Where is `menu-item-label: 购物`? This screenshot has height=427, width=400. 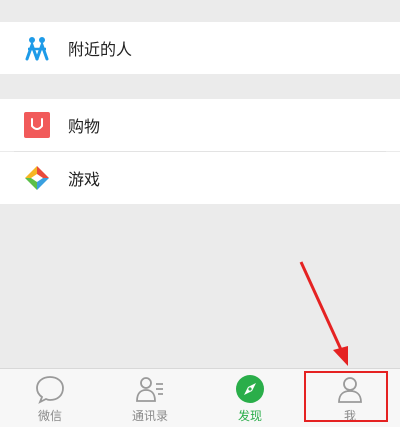 menu-item-label: 购物 is located at coordinates (84, 126).